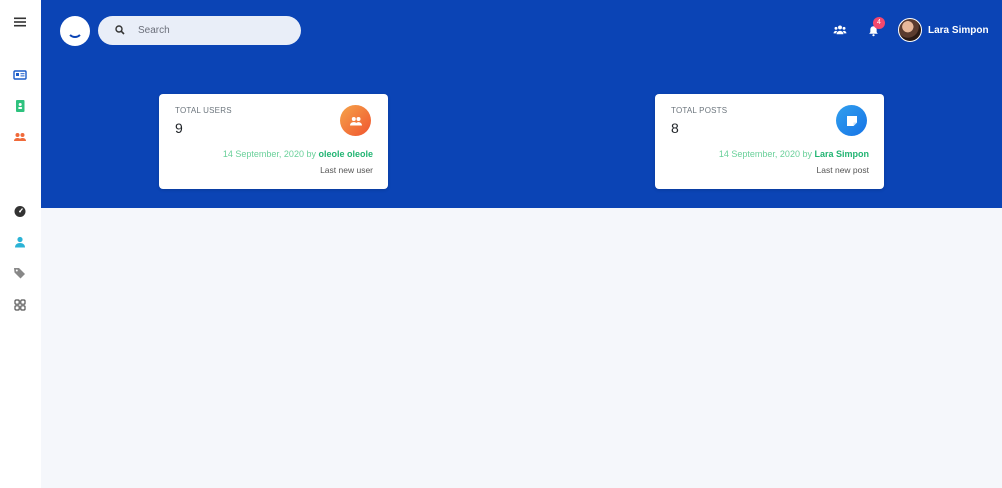 The image size is (1002, 488). What do you see at coordinates (910, 30) in the screenshot?
I see `avatar` at bounding box center [910, 30].